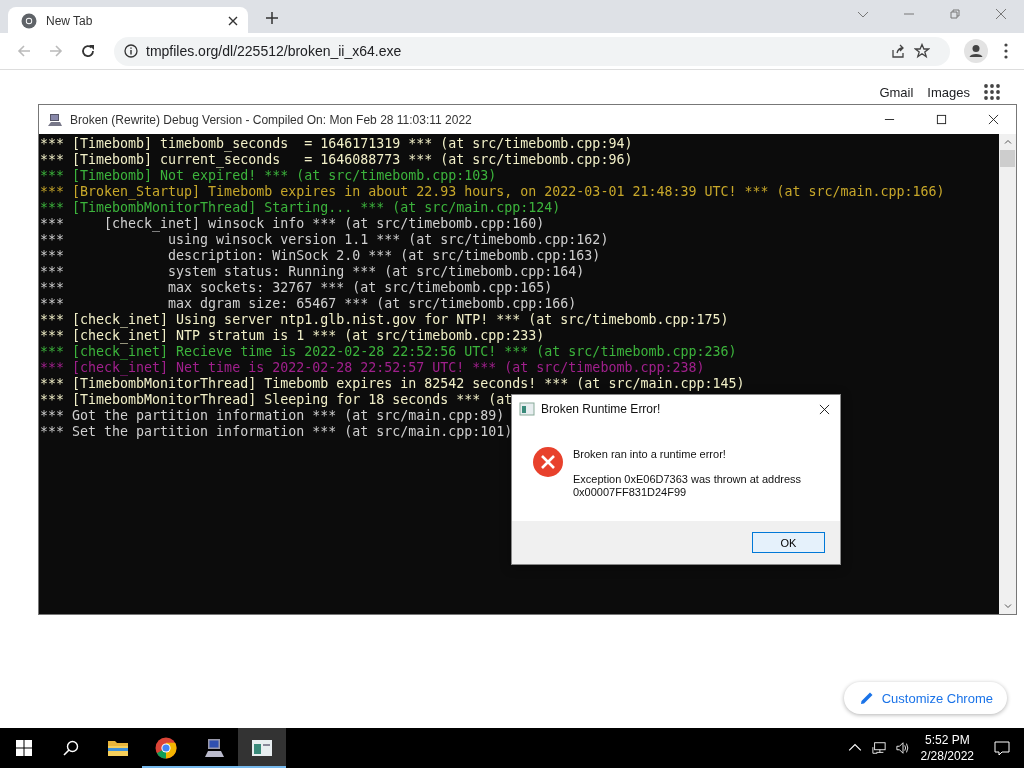  What do you see at coordinates (70, 20) in the screenshot?
I see `tab-title: New Tab` at bounding box center [70, 20].